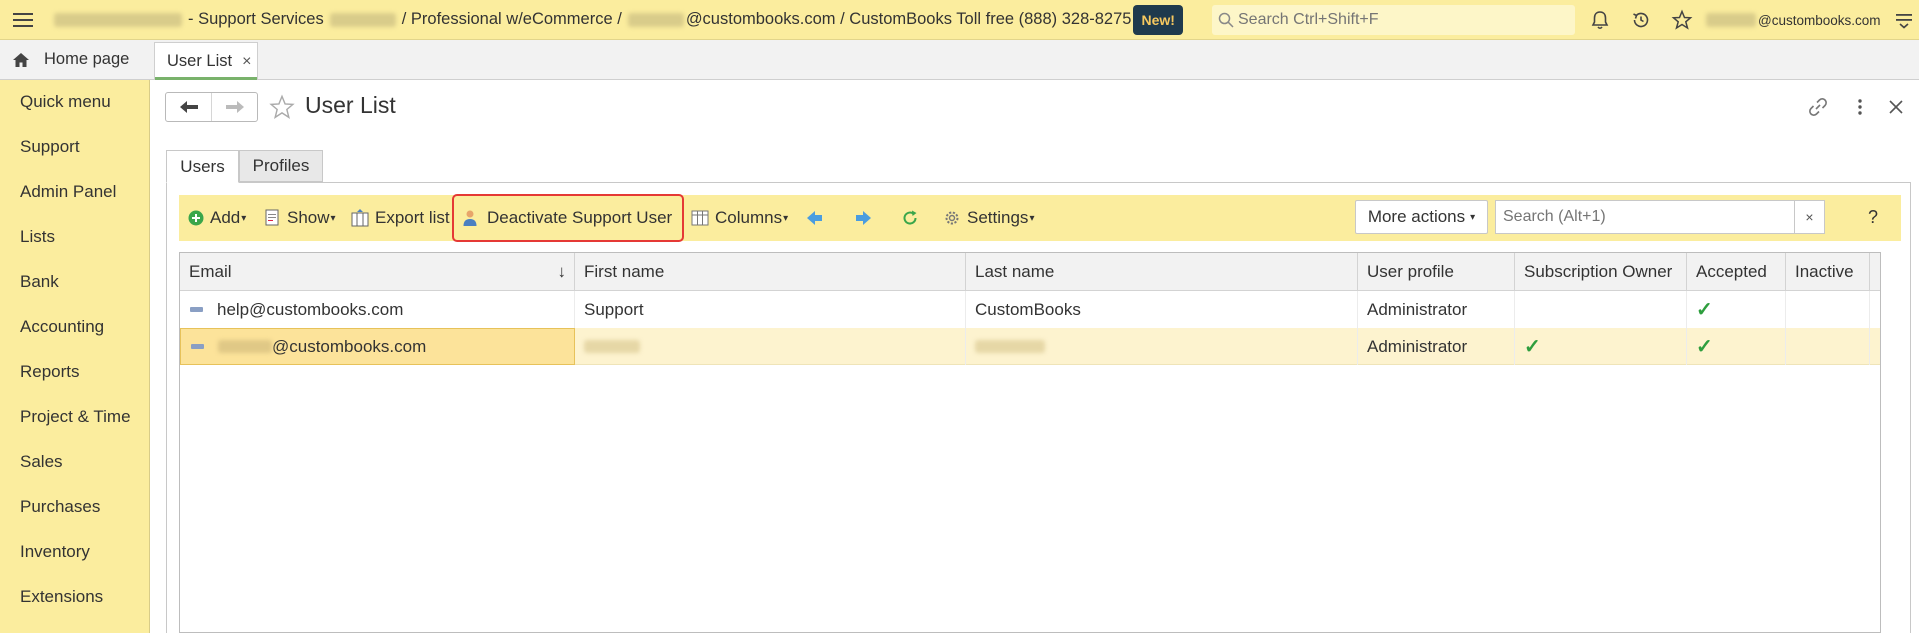  Describe the element at coordinates (1860, 107) in the screenshot. I see `more-options-icon` at that location.